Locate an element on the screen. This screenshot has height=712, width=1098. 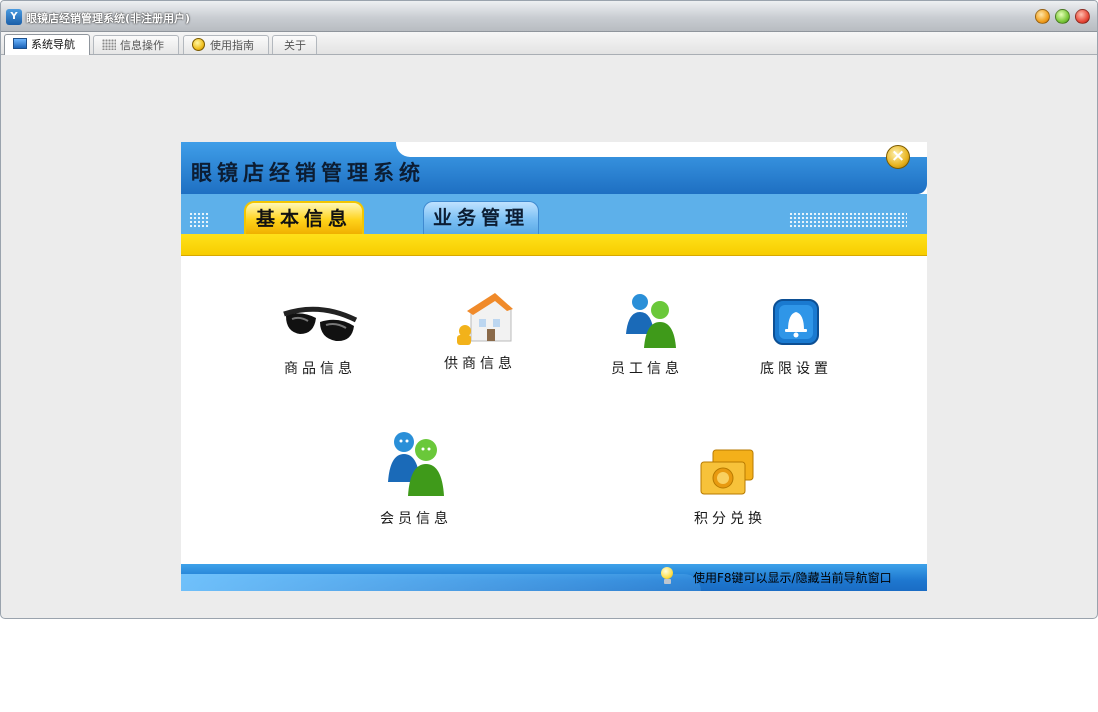
footer-wave is located at coordinates (441, 582).